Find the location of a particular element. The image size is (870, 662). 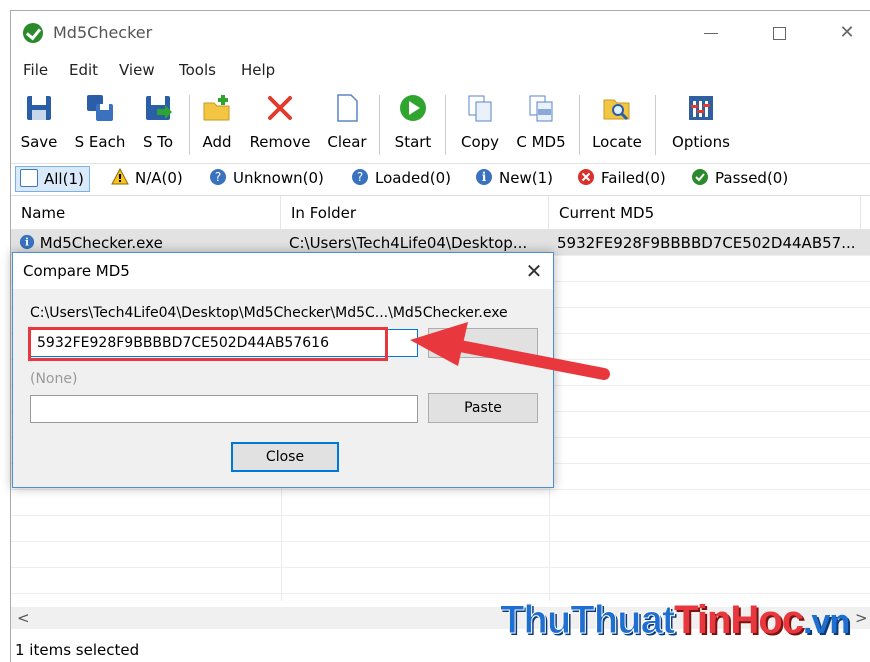

close-window-button: ✕ is located at coordinates (847, 33).